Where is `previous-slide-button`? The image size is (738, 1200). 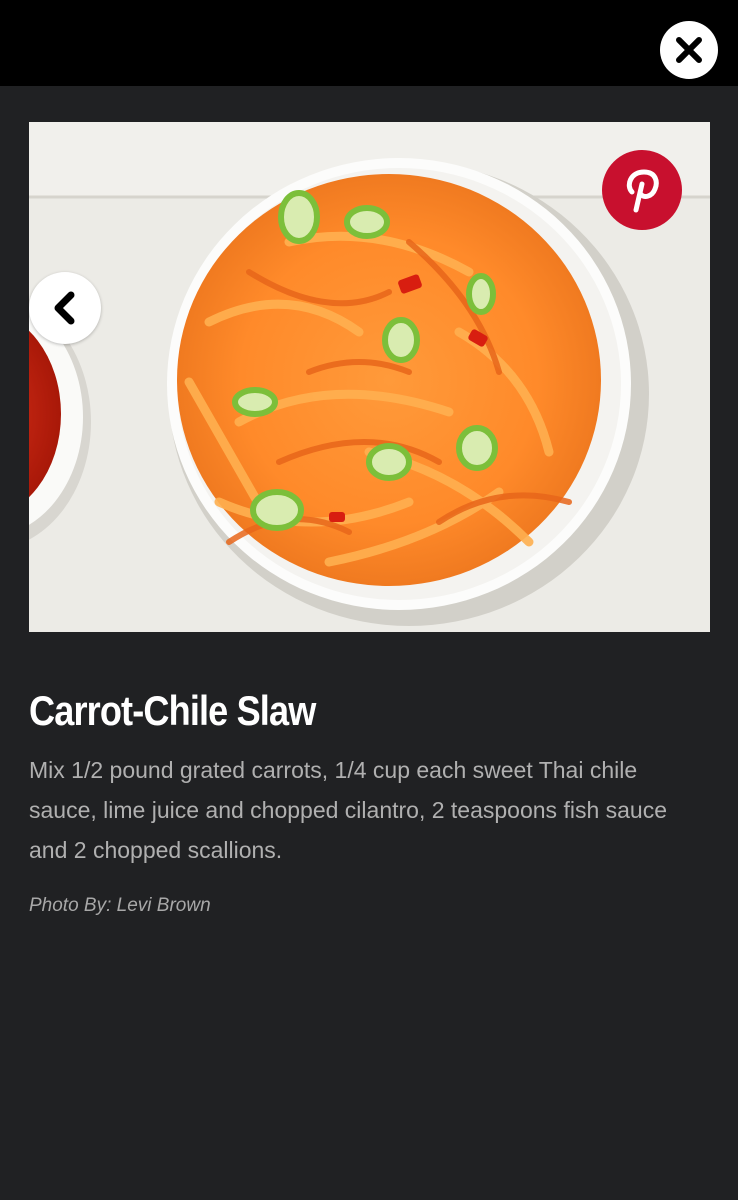
previous-slide-button is located at coordinates (65, 308).